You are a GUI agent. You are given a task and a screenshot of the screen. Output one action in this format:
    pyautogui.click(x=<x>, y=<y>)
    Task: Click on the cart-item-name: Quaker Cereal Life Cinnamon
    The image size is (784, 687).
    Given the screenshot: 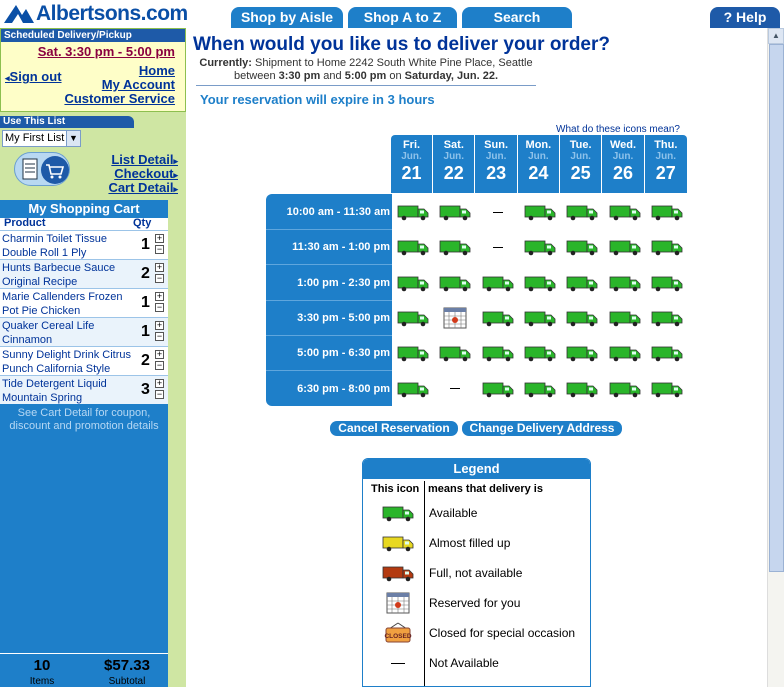 What is the action you would take?
    pyautogui.click(x=68, y=333)
    